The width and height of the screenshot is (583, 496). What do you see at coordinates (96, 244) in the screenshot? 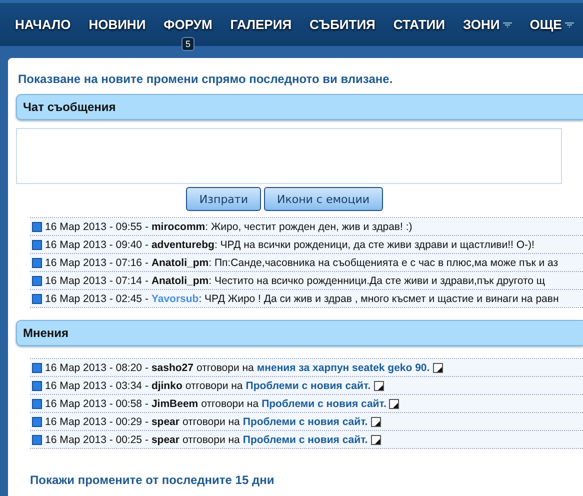
I see `message-time: 16 Мар 2013 - 09:40 -` at bounding box center [96, 244].